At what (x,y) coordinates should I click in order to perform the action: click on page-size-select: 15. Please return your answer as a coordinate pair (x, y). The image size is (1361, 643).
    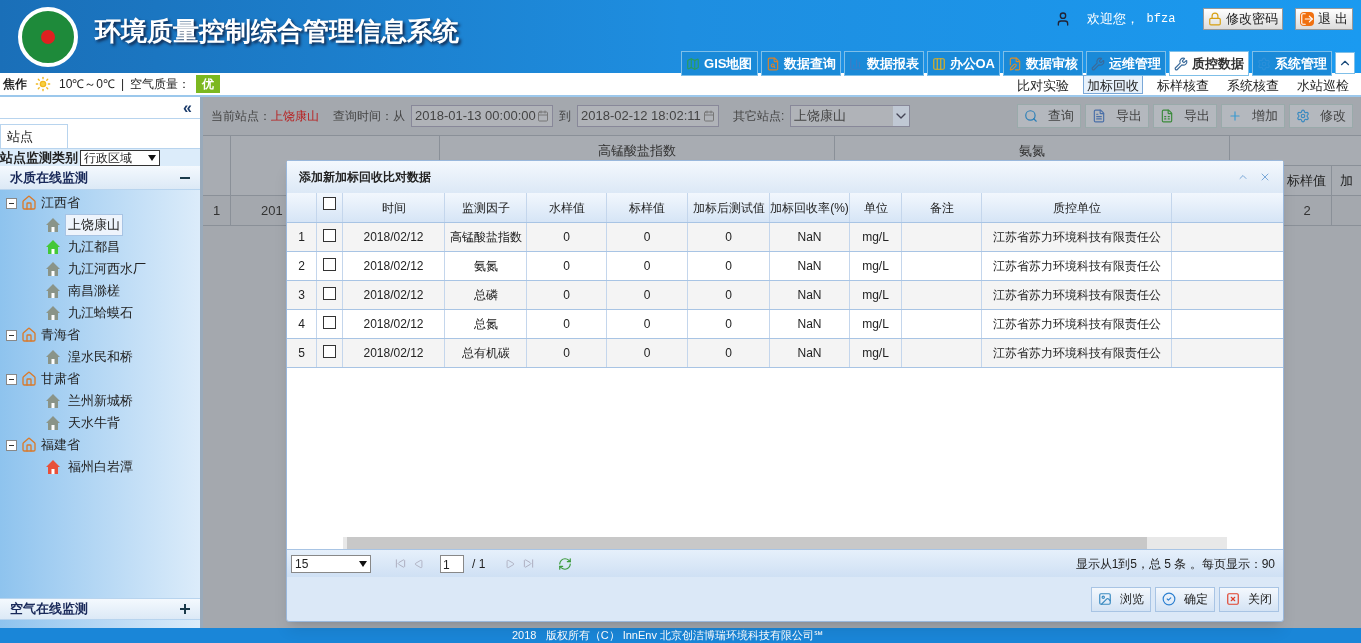
    Looking at the image, I should click on (331, 563).